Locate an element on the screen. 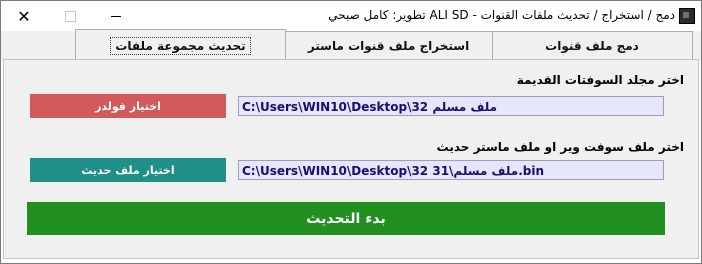 The image size is (702, 264). choose-folder-label: اختيار فولدر is located at coordinates (128, 106).